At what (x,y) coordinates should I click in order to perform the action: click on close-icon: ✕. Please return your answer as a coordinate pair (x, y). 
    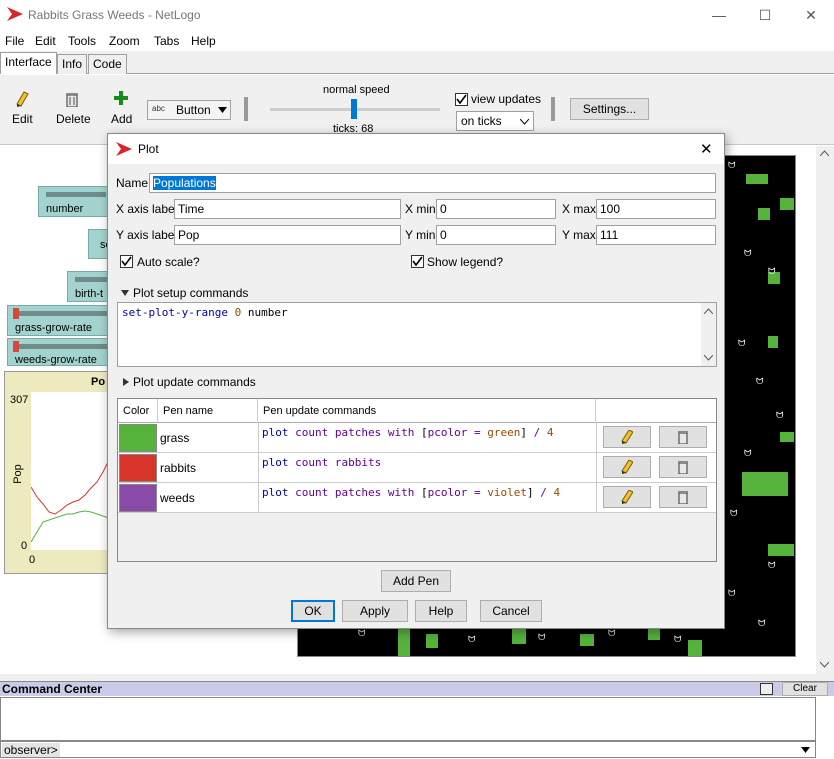
    Looking at the image, I should click on (706, 149).